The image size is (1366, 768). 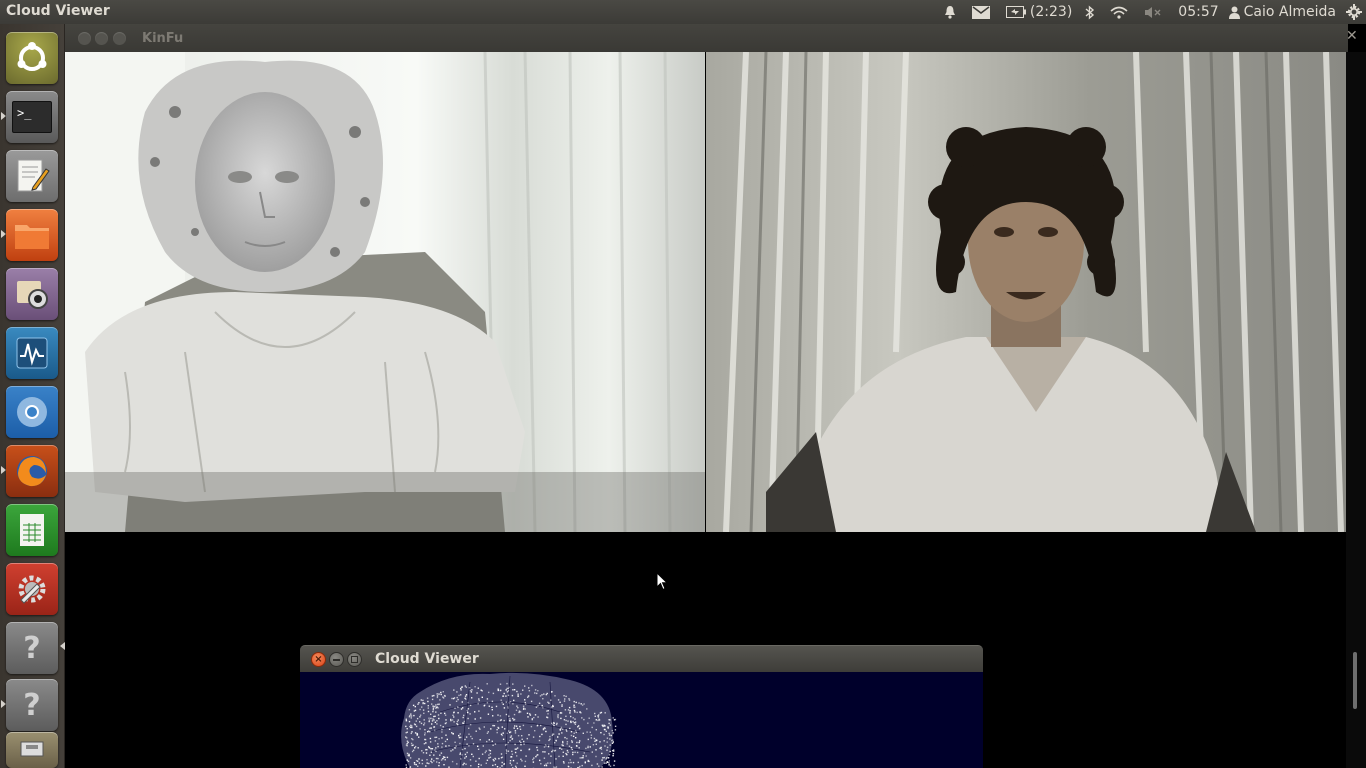 I want to click on active-app-title: Cloud Viewer, so click(x=58, y=11).